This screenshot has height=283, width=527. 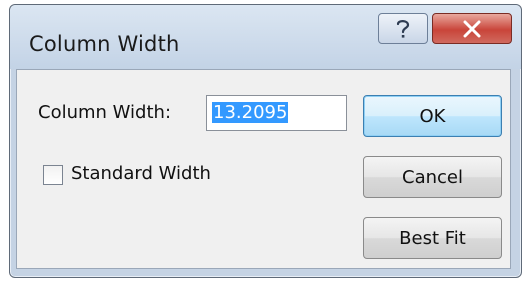 What do you see at coordinates (53, 175) in the screenshot?
I see `standard-width-checkbox` at bounding box center [53, 175].